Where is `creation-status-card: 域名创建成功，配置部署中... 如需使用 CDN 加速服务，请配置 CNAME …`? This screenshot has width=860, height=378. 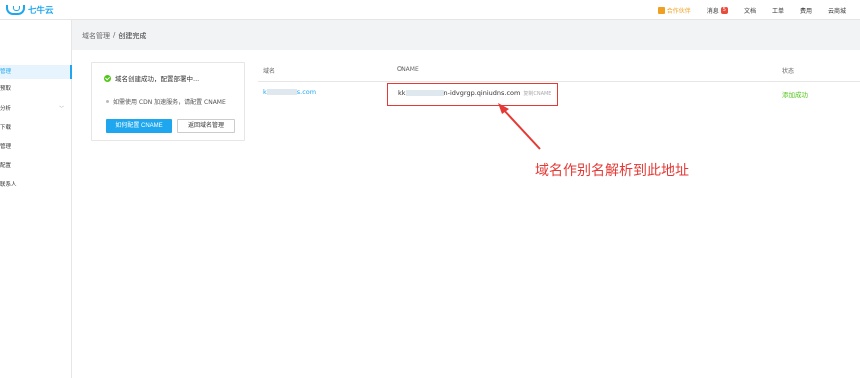
creation-status-card: 域名创建成功，配置部署中... 如需使用 CDN 加速服务，请配置 CNAME … is located at coordinates (168, 101).